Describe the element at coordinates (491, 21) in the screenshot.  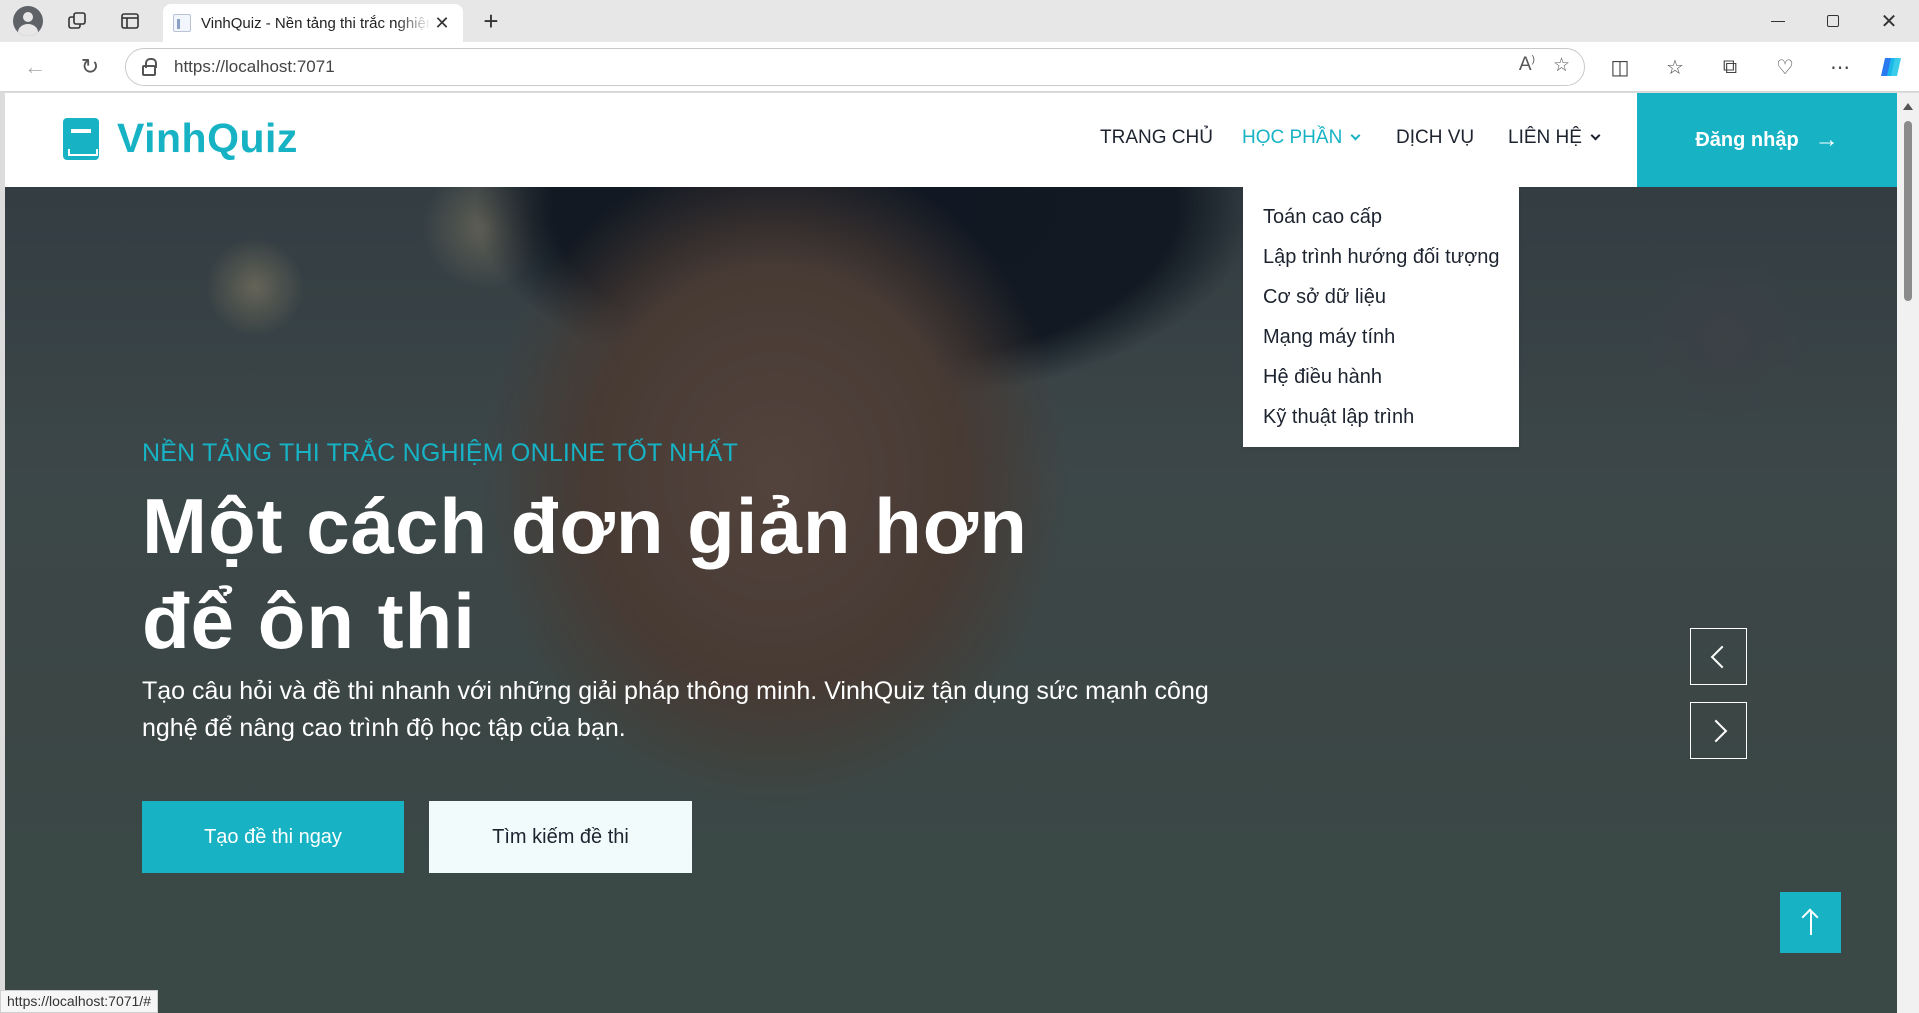
I see `new-tab-icon: +` at that location.